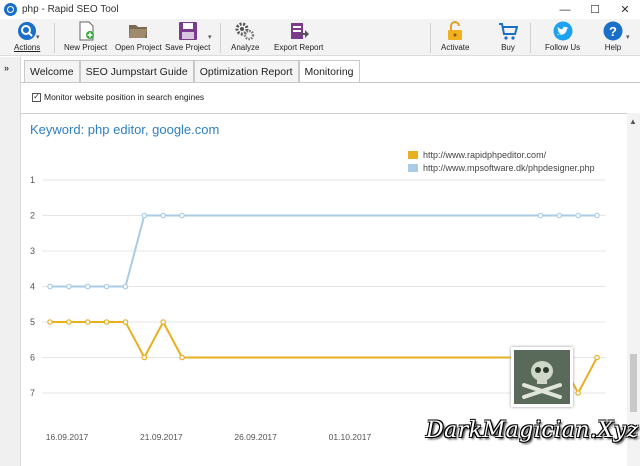  What do you see at coordinates (595, 9) in the screenshot?
I see `maximize-button: ☐` at bounding box center [595, 9].